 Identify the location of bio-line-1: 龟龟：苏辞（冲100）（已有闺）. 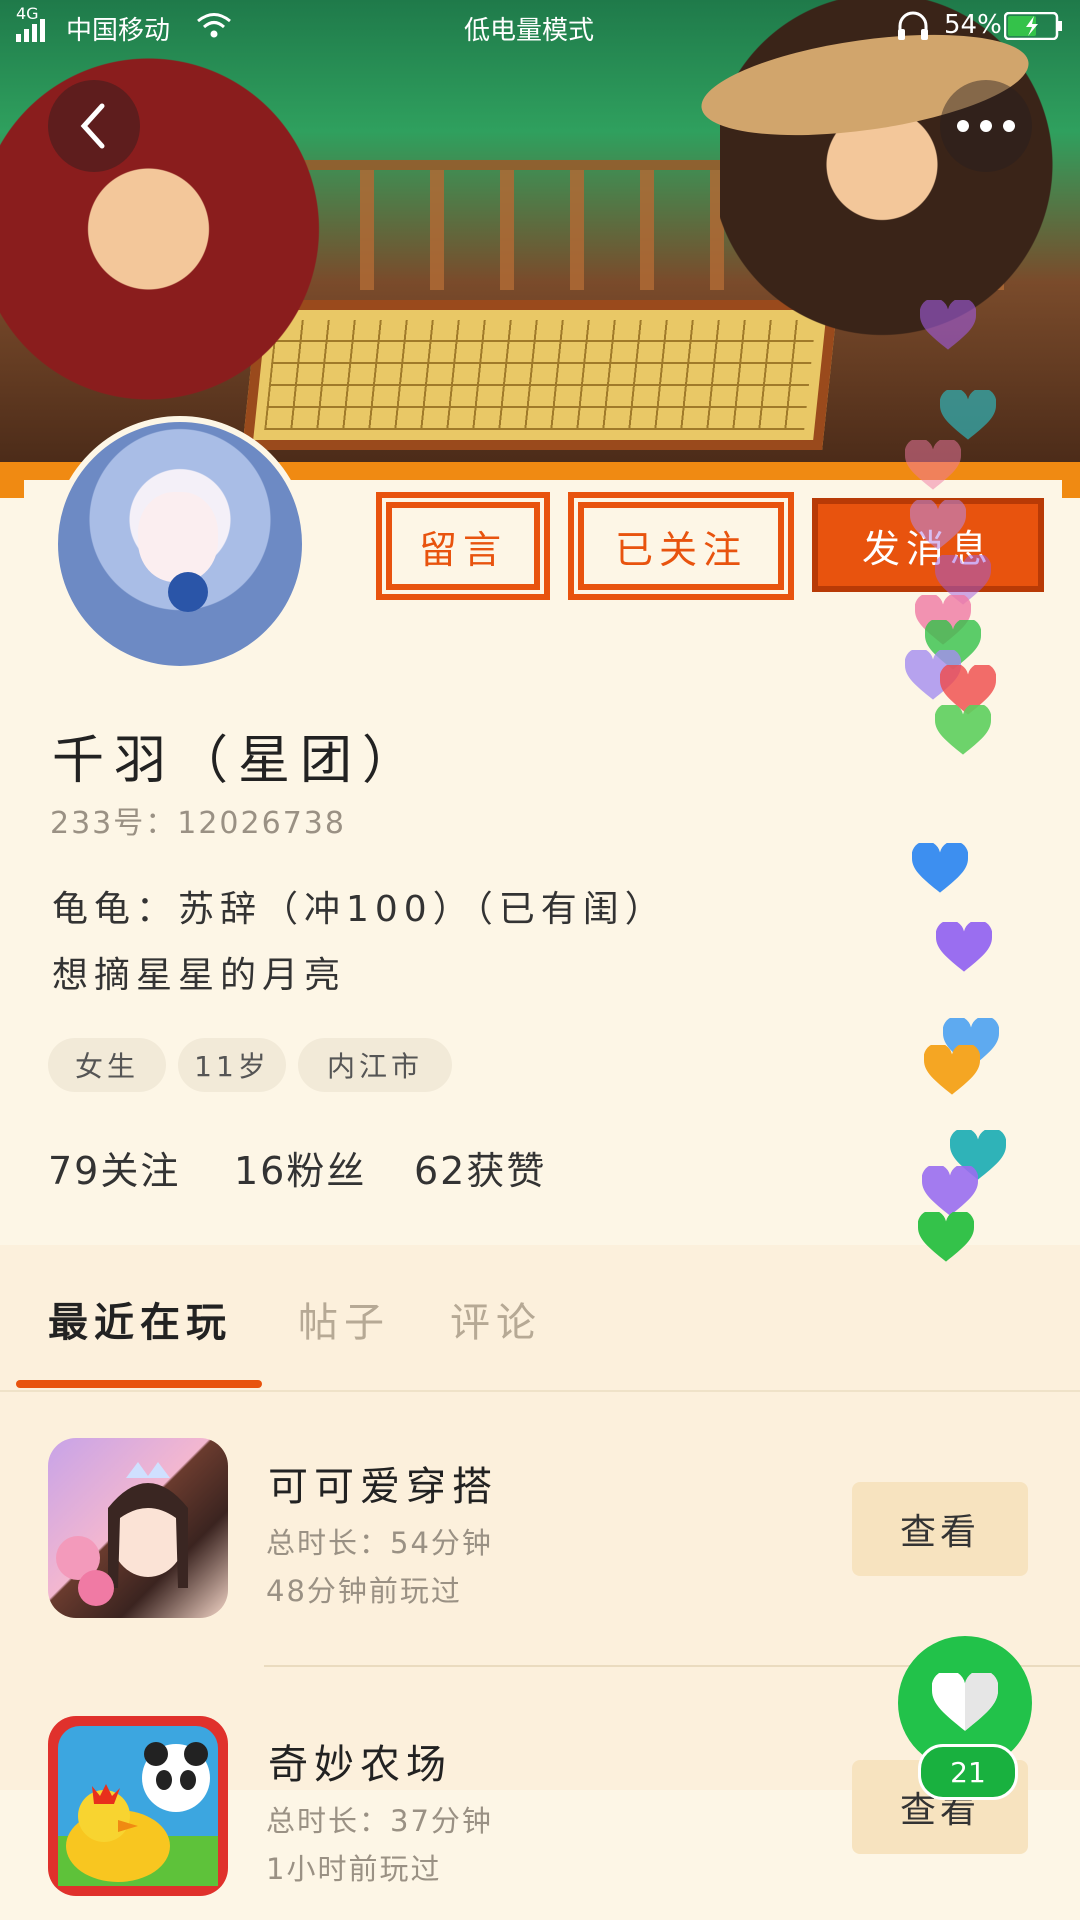
(359, 909).